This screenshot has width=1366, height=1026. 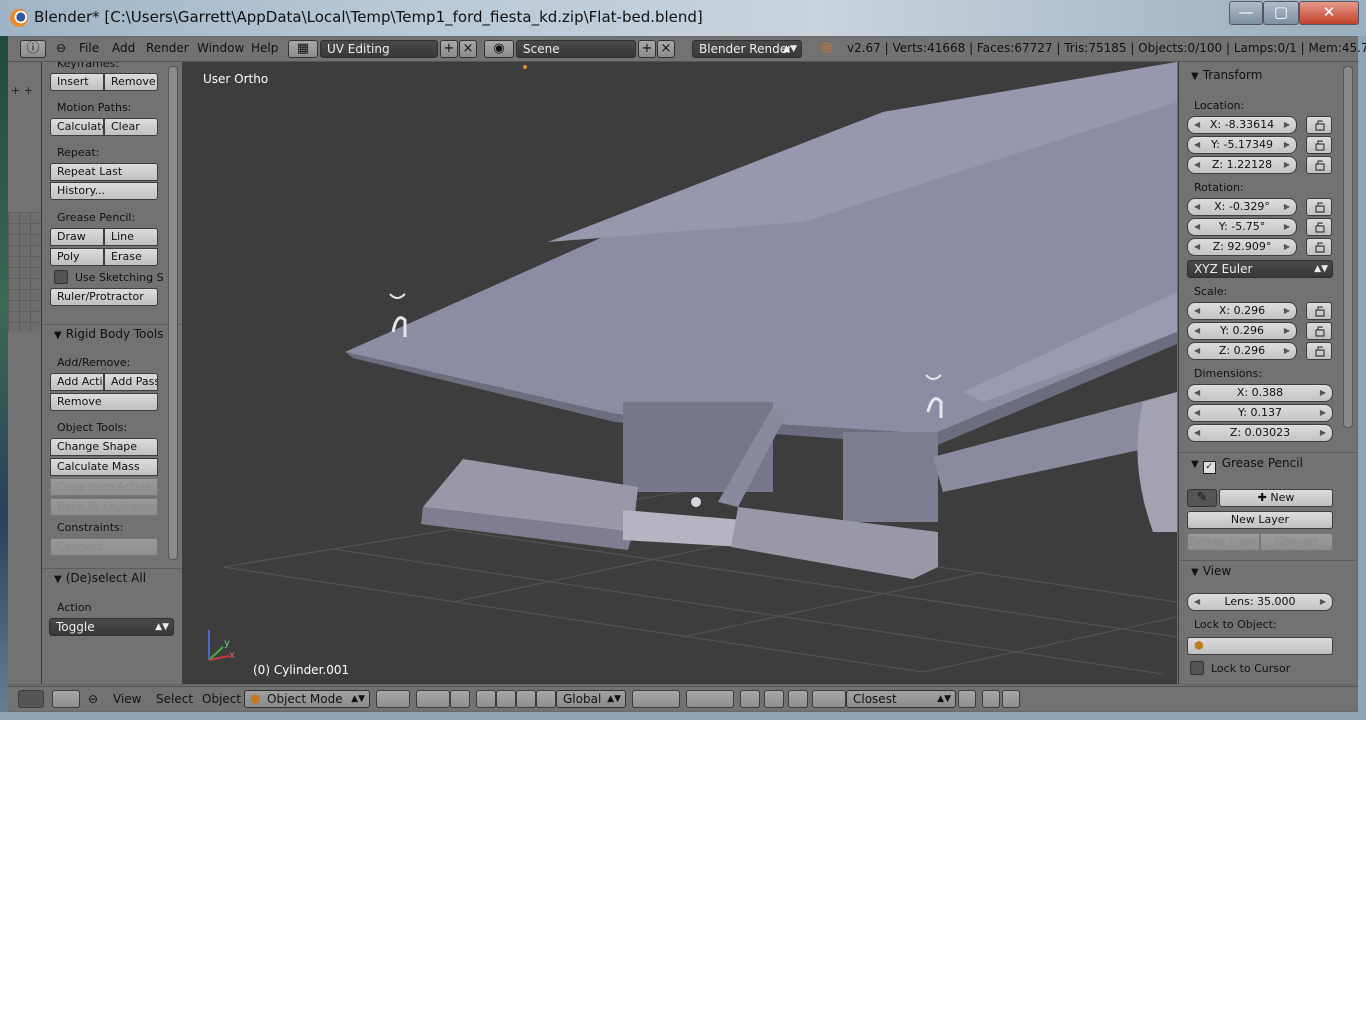 I want to click on scale-z-field: ◀ Z: 0.296 ▶, so click(x=1242, y=351).